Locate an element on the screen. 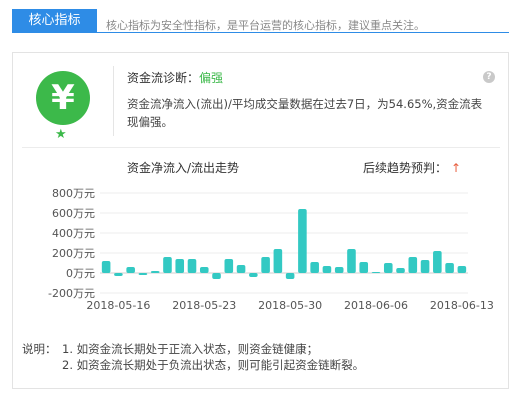  yen-icon: ¥ is located at coordinates (63, 98).